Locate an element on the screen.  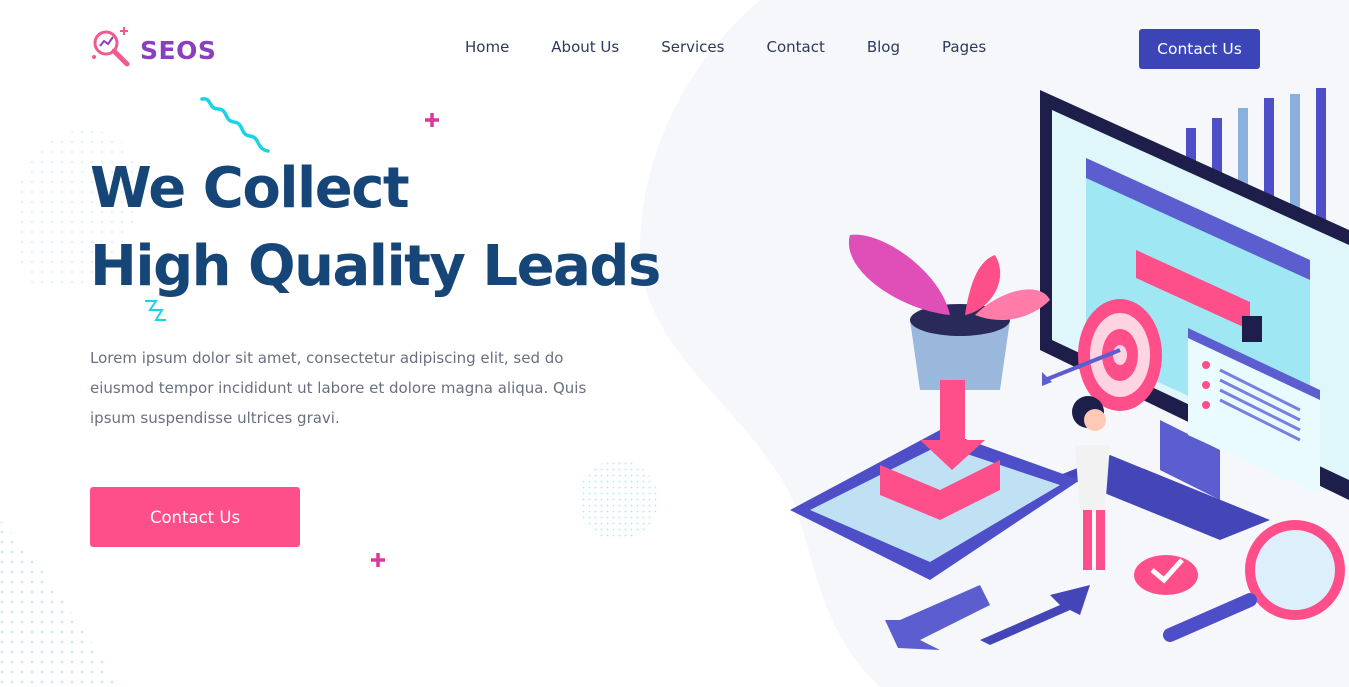
arrows-icon is located at coordinates (987, 617).